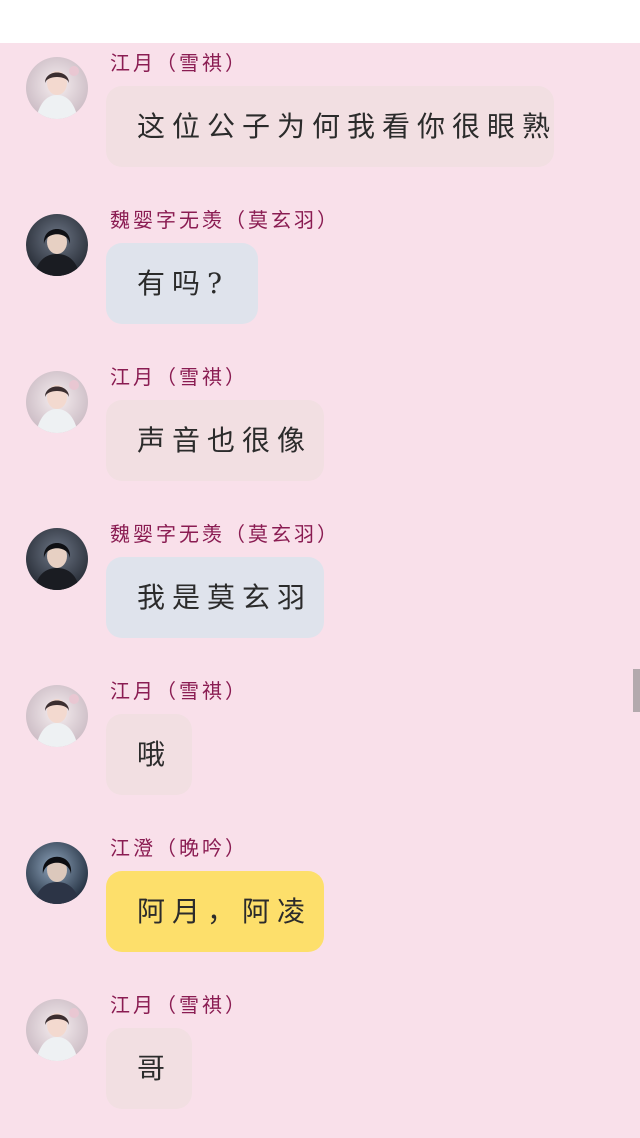 The width and height of the screenshot is (640, 1138). What do you see at coordinates (215, 440) in the screenshot?
I see `message-bubble: 声音也很像` at bounding box center [215, 440].